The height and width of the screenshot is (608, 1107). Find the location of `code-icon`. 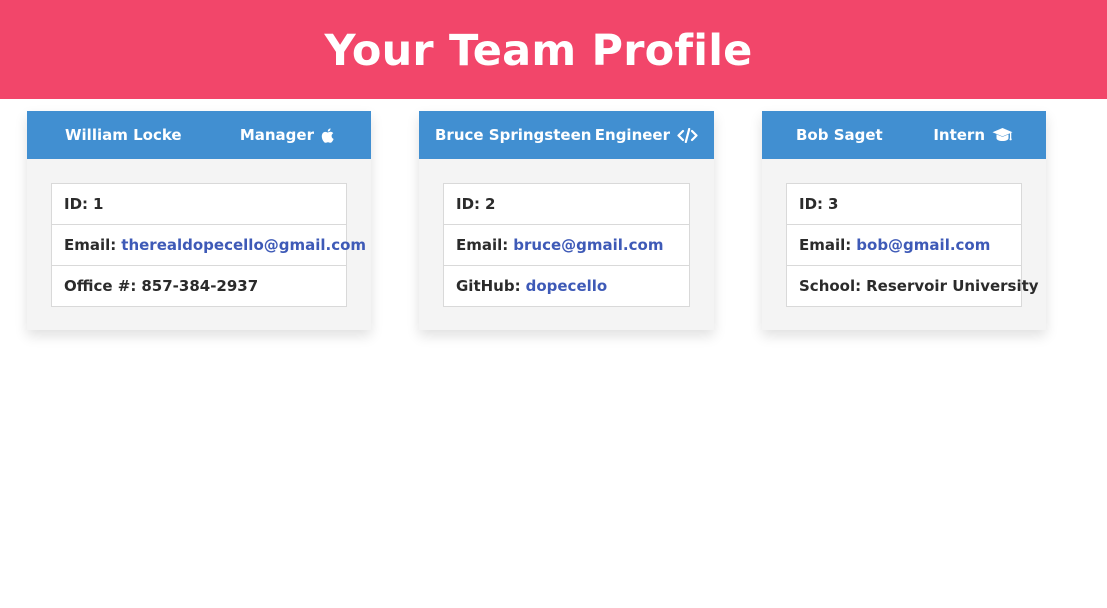

code-icon is located at coordinates (687, 135).